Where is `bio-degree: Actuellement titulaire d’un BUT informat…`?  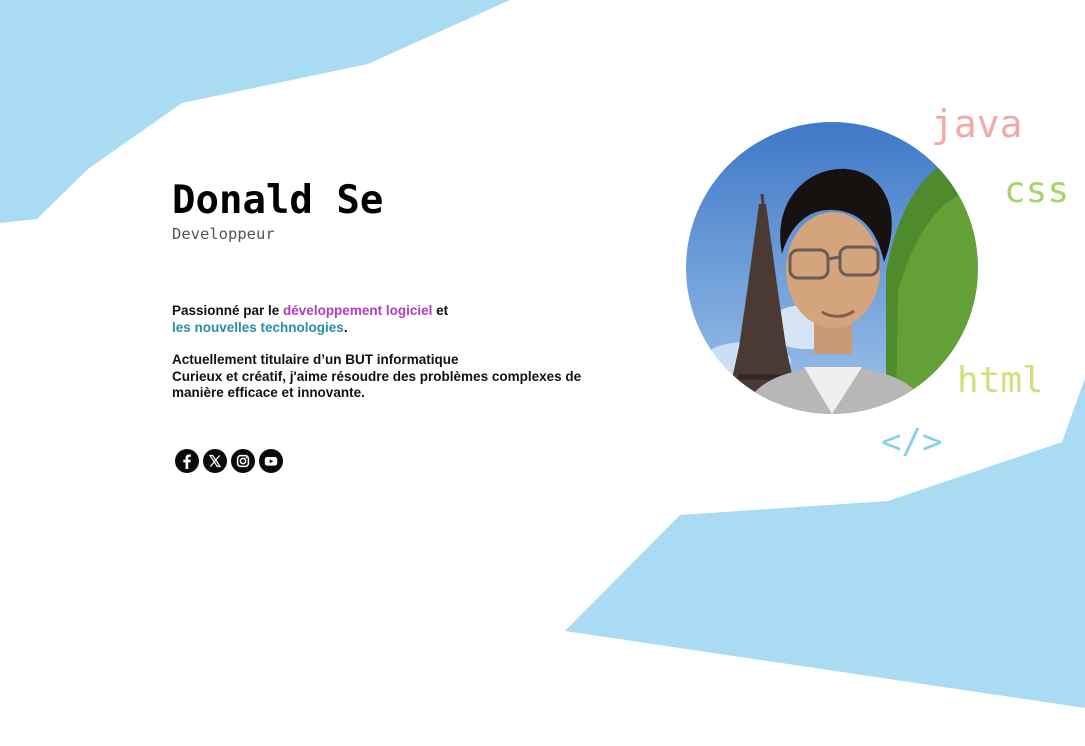 bio-degree: Actuellement titulaire d’un BUT informat… is located at coordinates (315, 359).